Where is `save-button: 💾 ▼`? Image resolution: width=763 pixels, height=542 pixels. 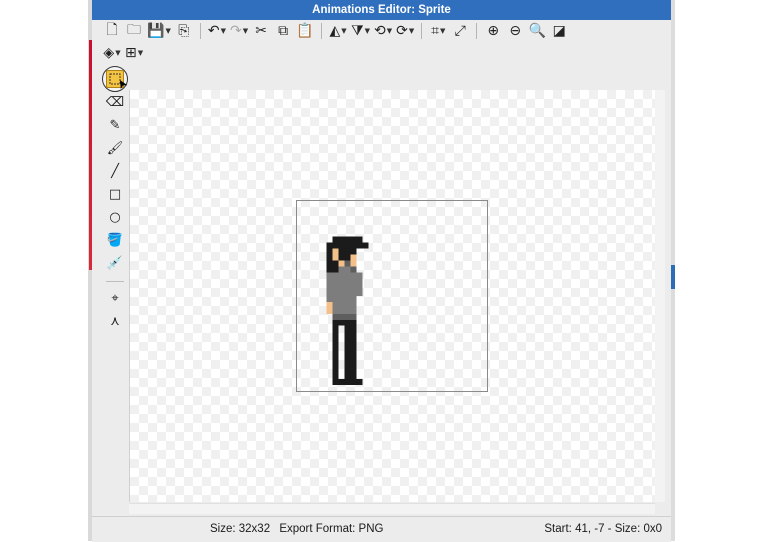
save-button: 💾 ▼ is located at coordinates (159, 31).